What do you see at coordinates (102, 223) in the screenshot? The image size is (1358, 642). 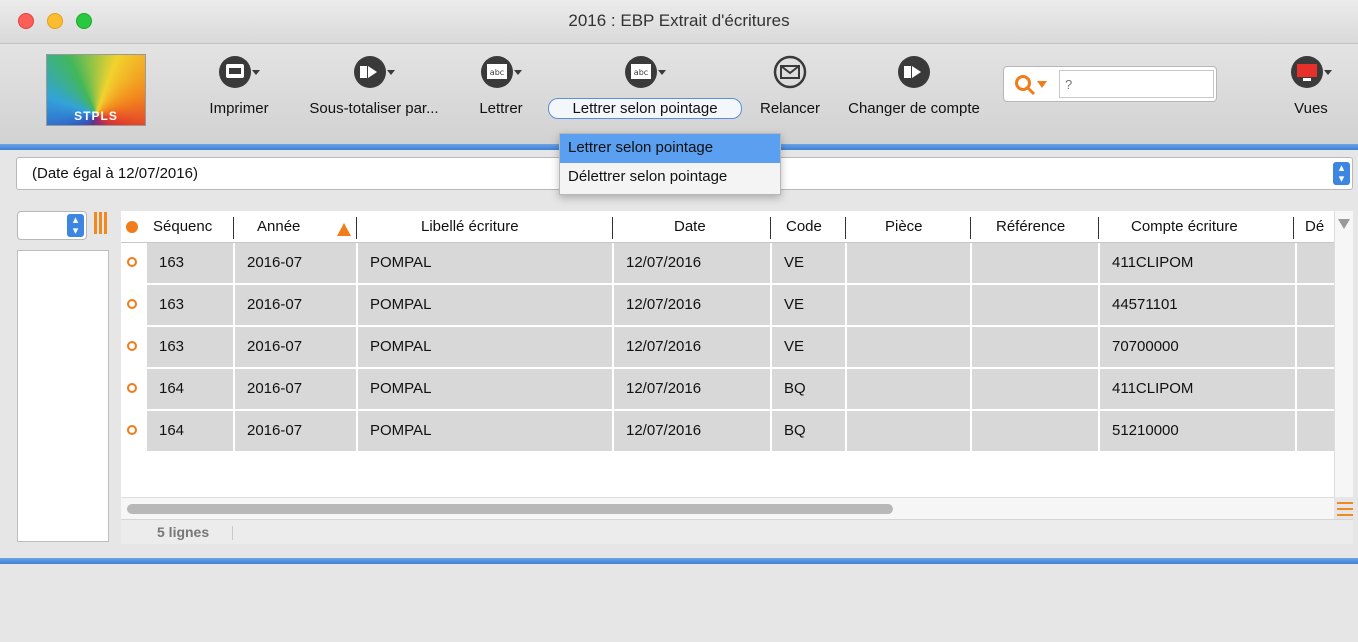 I see `columns-toggle-icon` at bounding box center [102, 223].